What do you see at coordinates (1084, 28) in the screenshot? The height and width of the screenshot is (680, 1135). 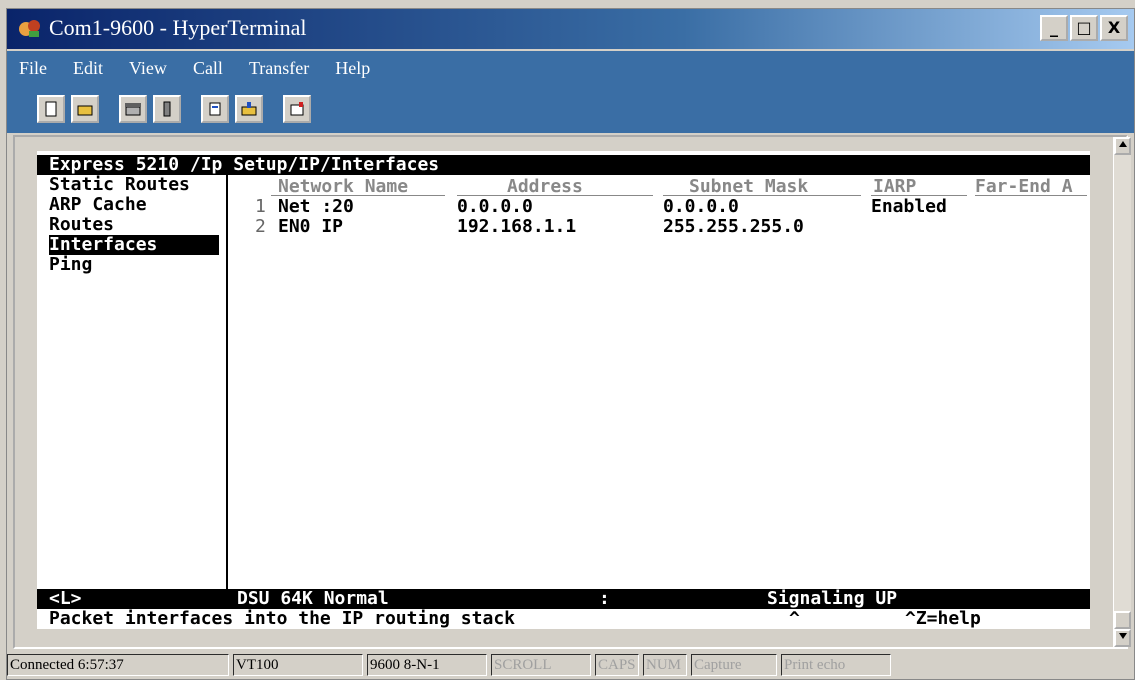 I see `maximize-button: □` at bounding box center [1084, 28].